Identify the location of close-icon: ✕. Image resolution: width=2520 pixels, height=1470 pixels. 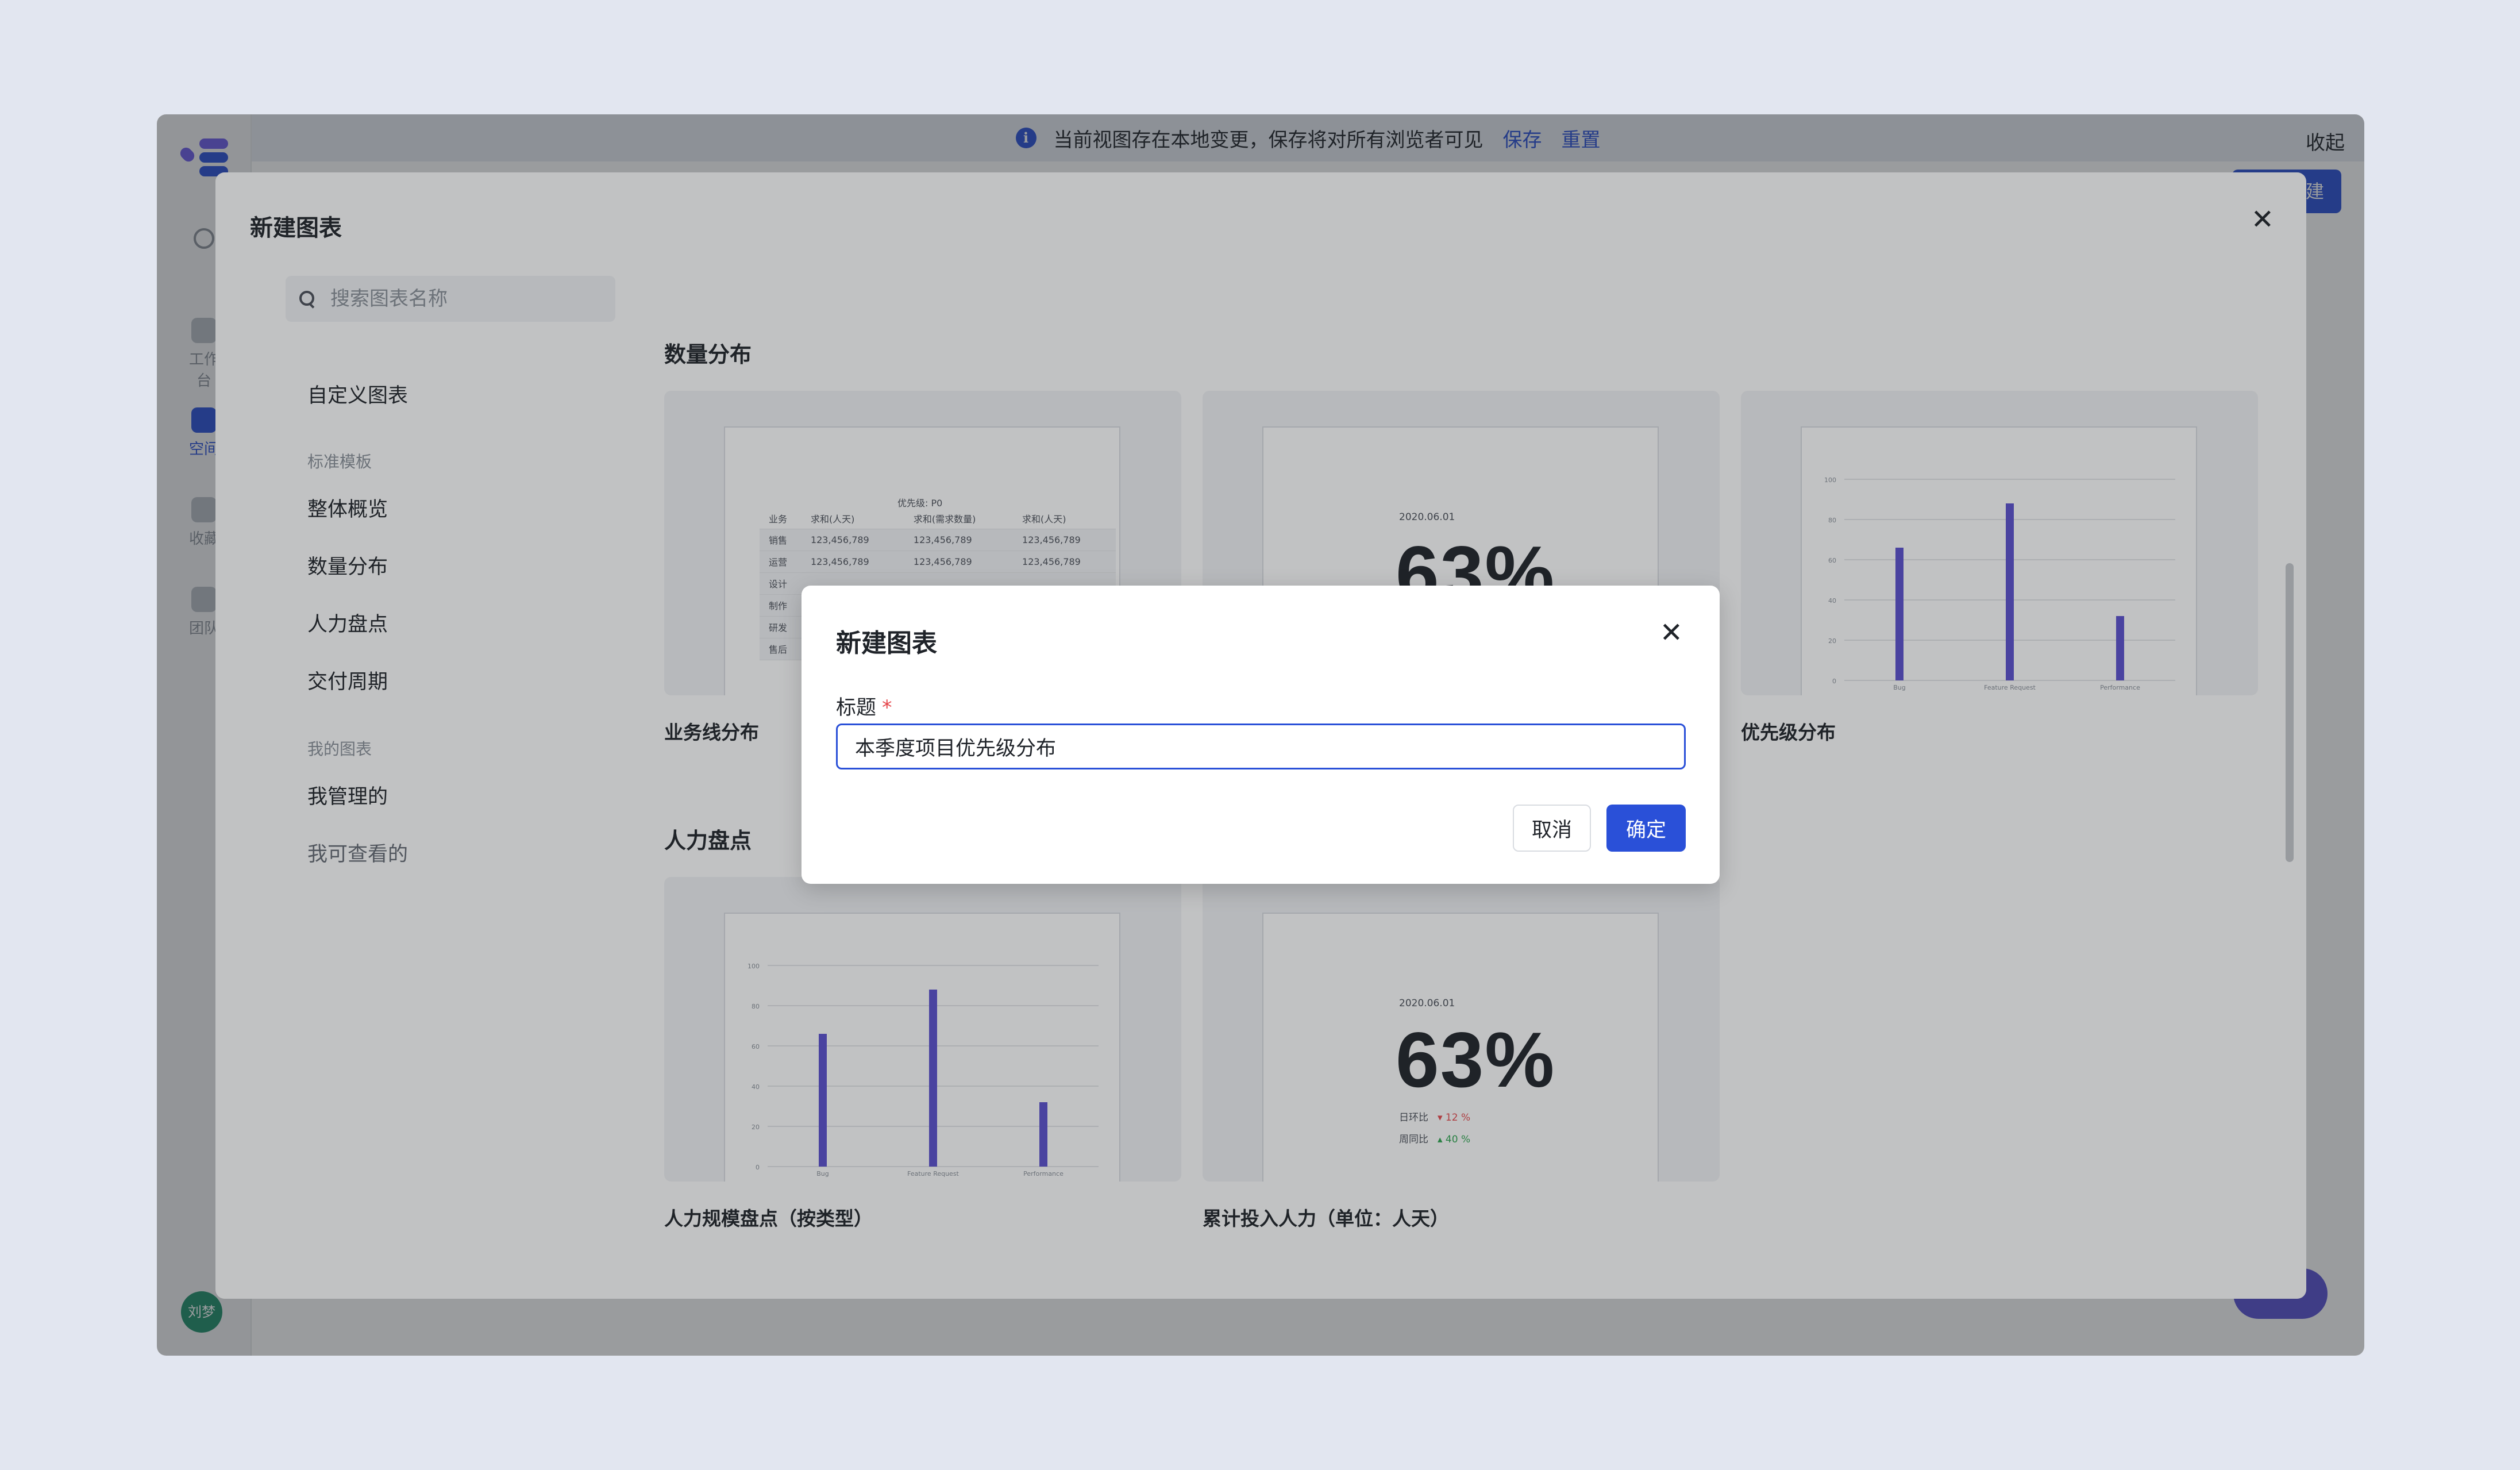
(1672, 633).